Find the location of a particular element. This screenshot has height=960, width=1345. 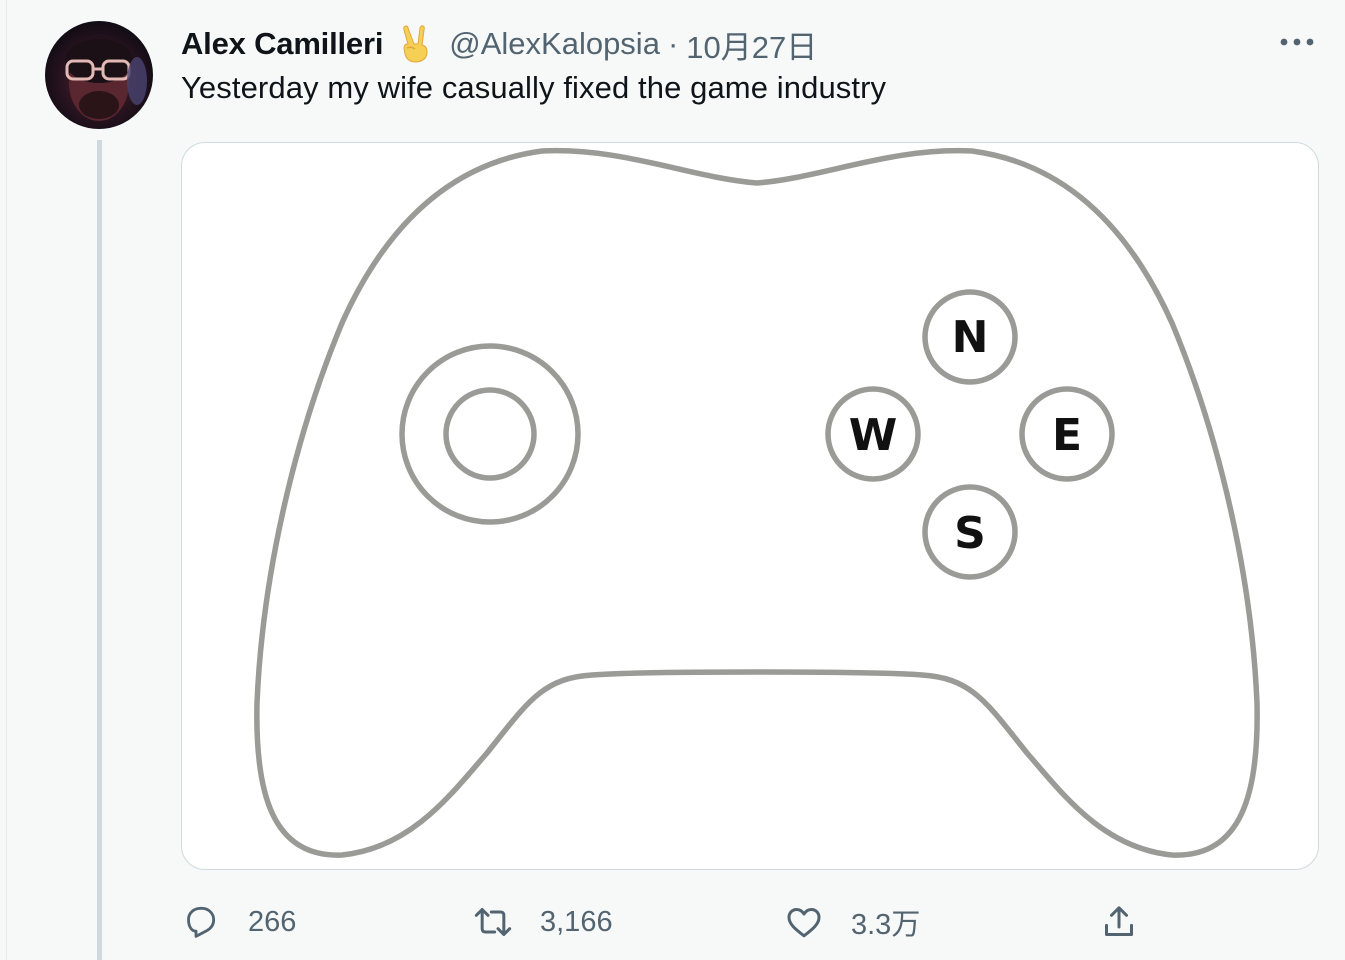

author-handle: @AlexKalopsia is located at coordinates (554, 44).